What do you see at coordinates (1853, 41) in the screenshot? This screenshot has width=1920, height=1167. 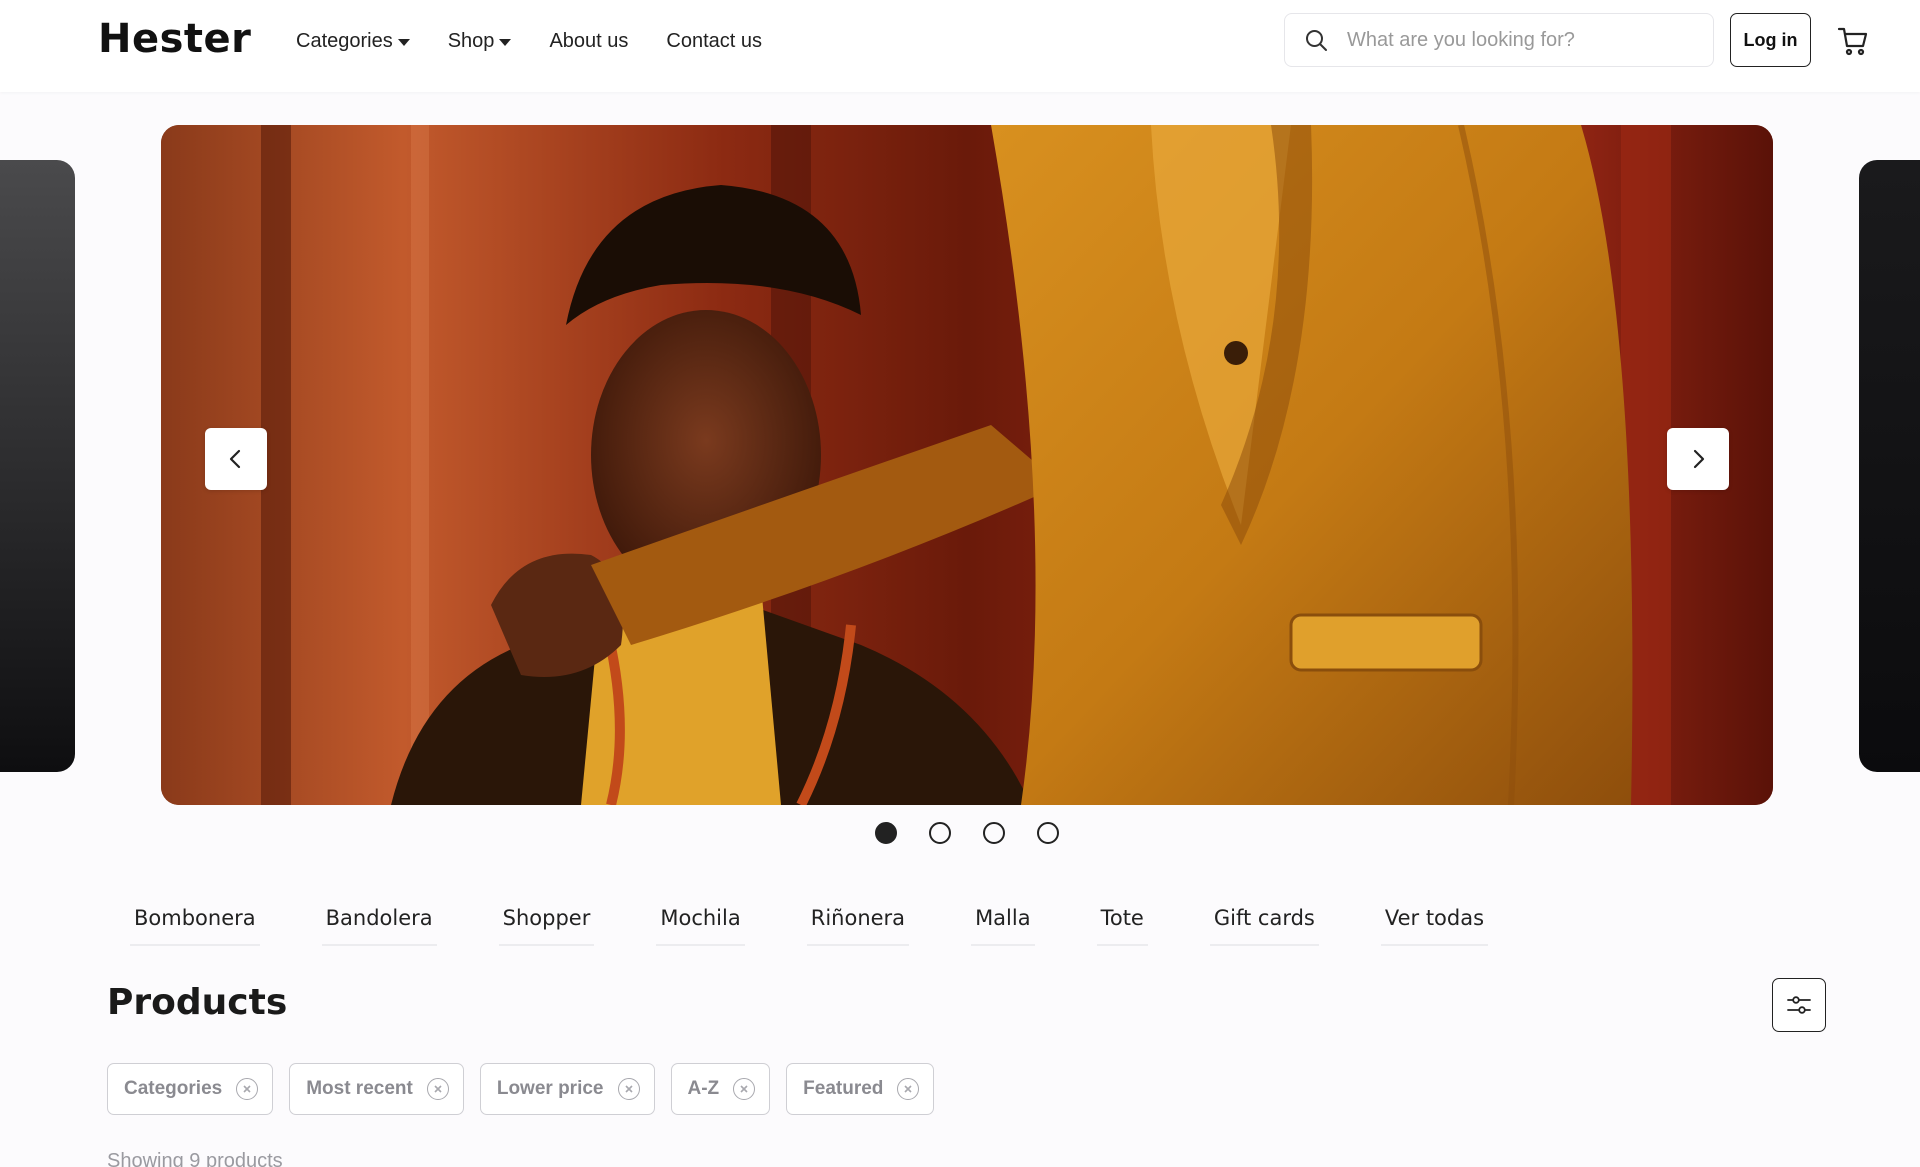 I see `cart-icon` at bounding box center [1853, 41].